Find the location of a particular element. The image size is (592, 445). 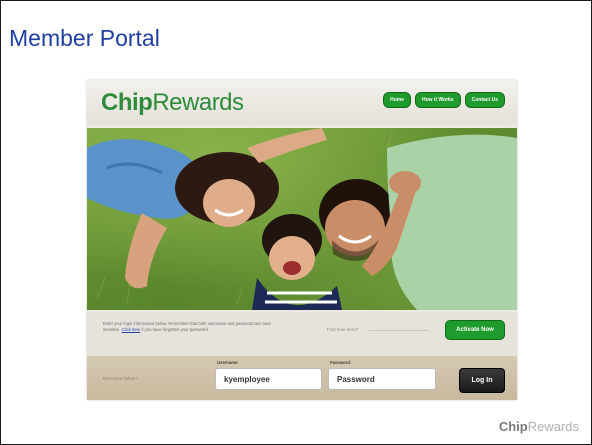

log-in-button: Log In is located at coordinates (482, 380).